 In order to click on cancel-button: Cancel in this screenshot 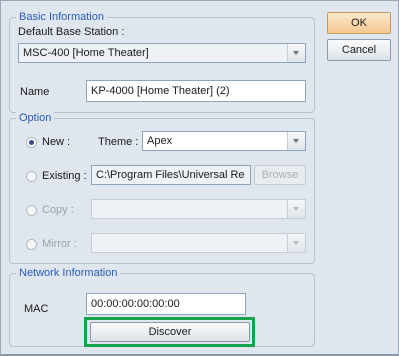, I will do `click(359, 50)`.